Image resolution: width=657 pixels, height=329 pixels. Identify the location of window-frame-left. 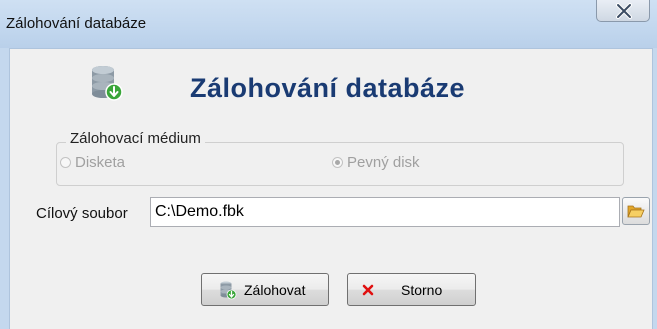
(5, 188).